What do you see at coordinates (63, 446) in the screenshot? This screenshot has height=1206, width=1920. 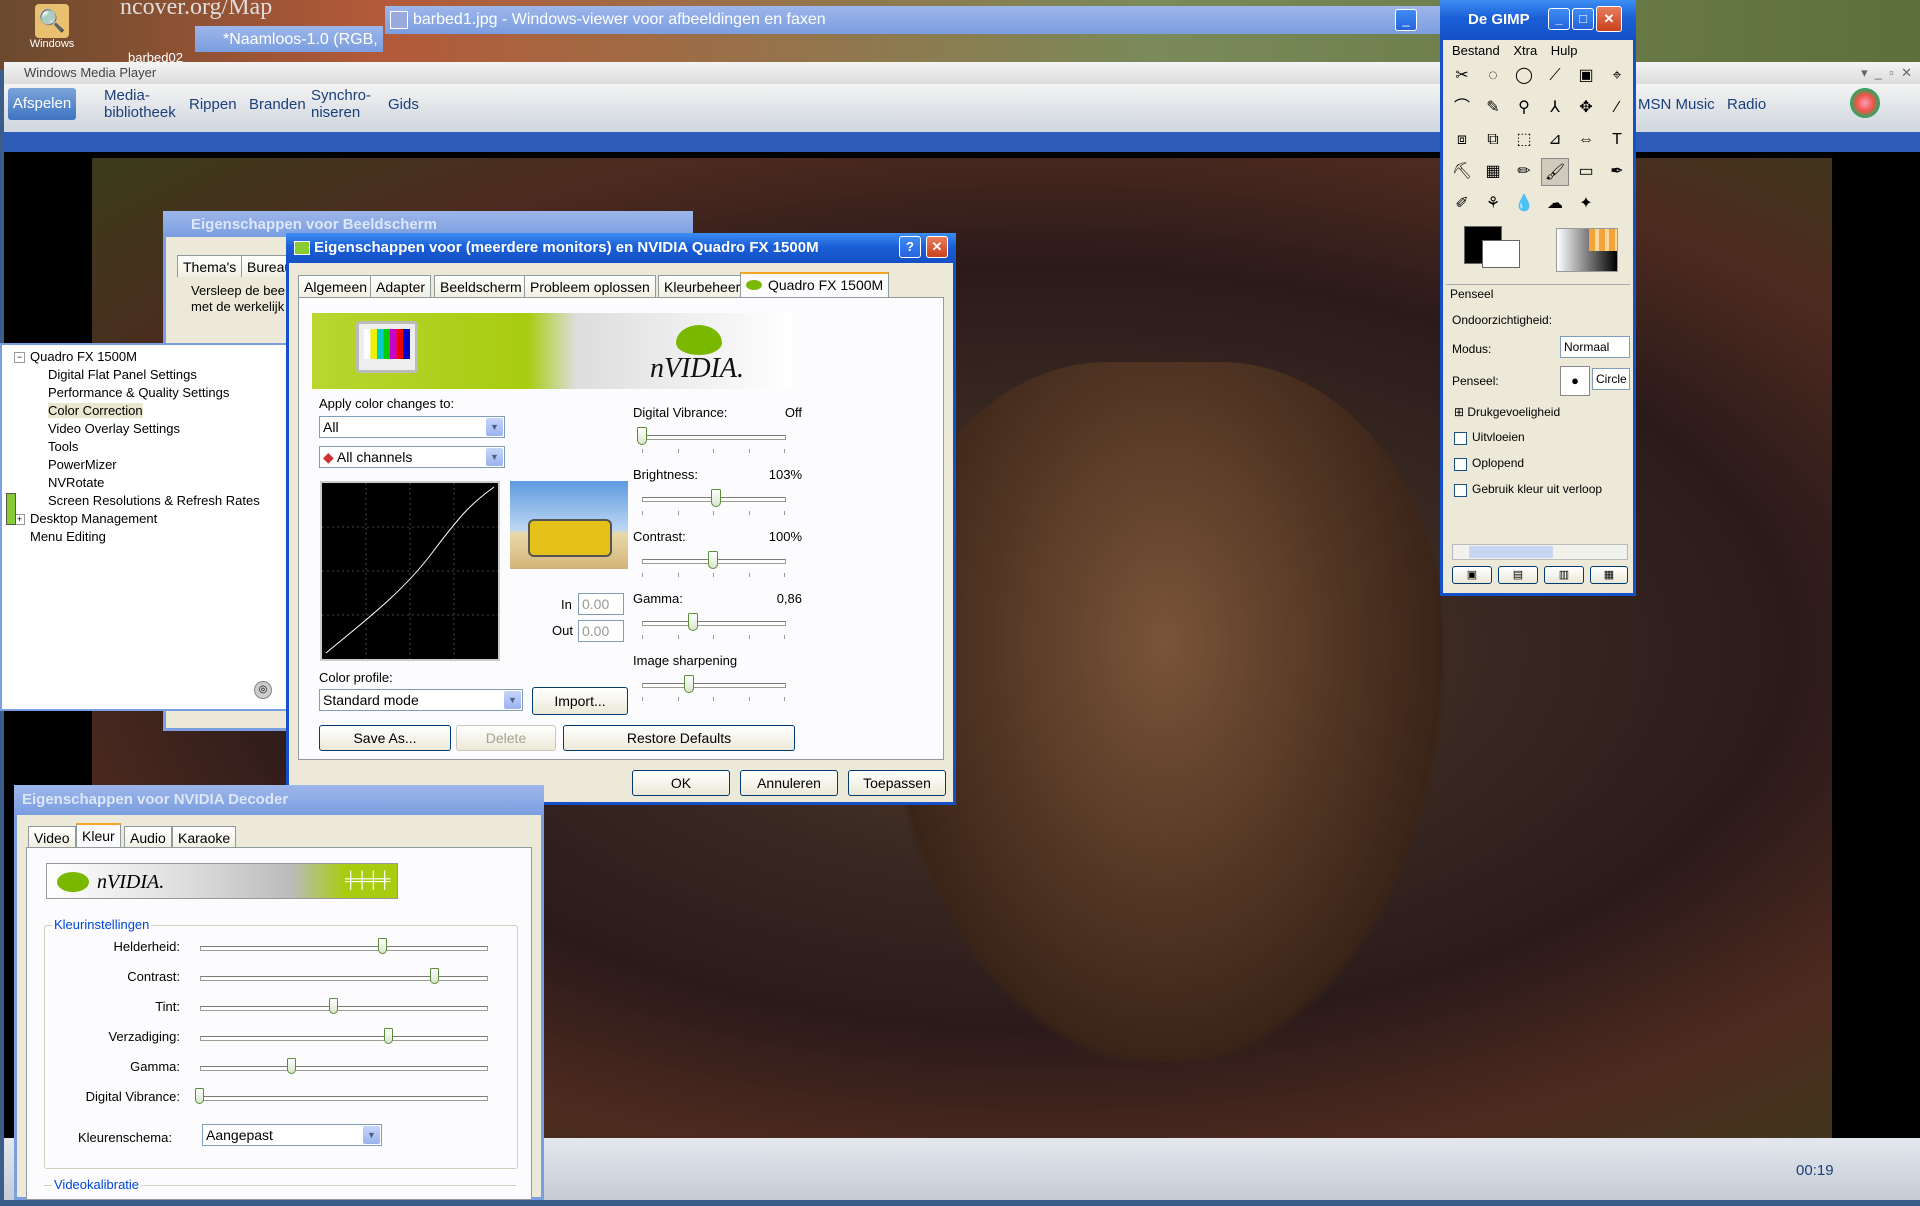 I see `tree-item: Tools` at bounding box center [63, 446].